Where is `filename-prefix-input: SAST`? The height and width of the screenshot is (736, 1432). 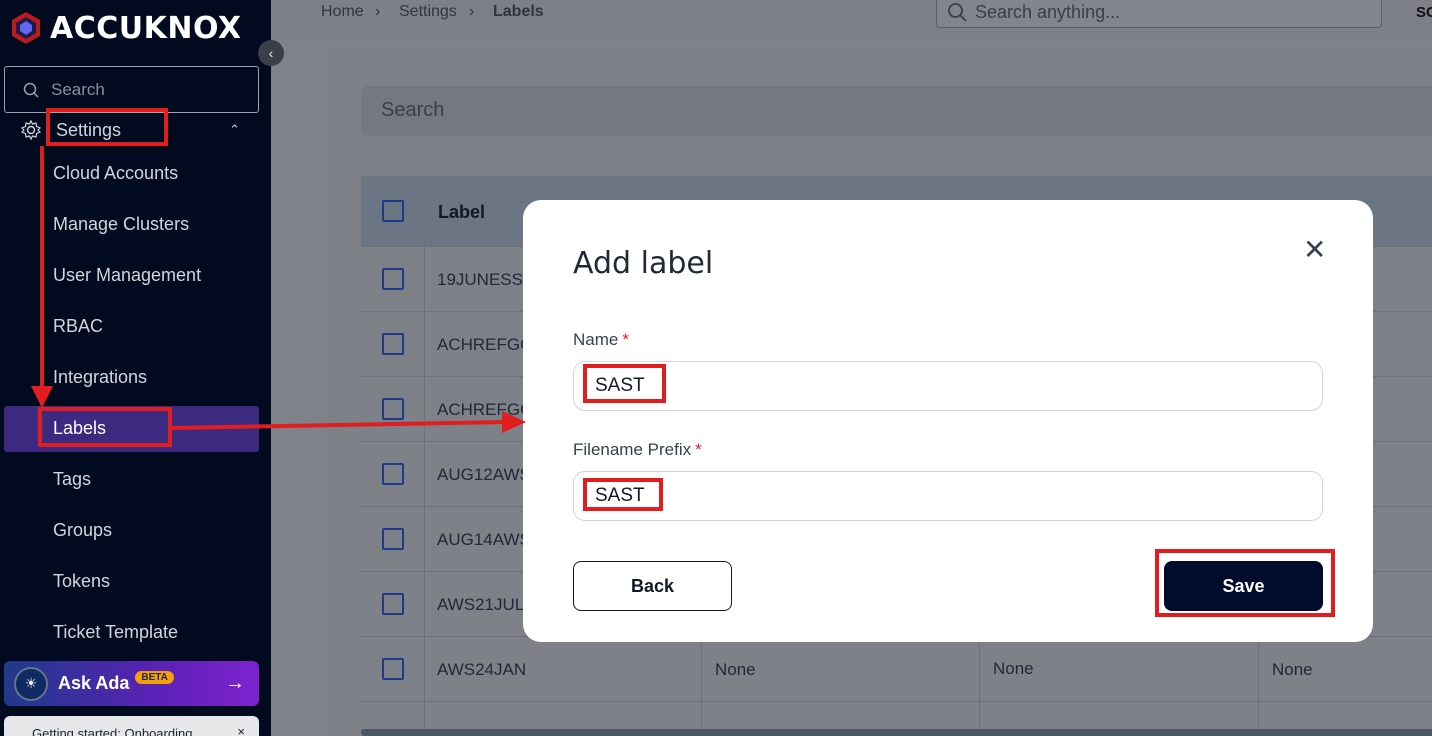 filename-prefix-input: SAST is located at coordinates (948, 496).